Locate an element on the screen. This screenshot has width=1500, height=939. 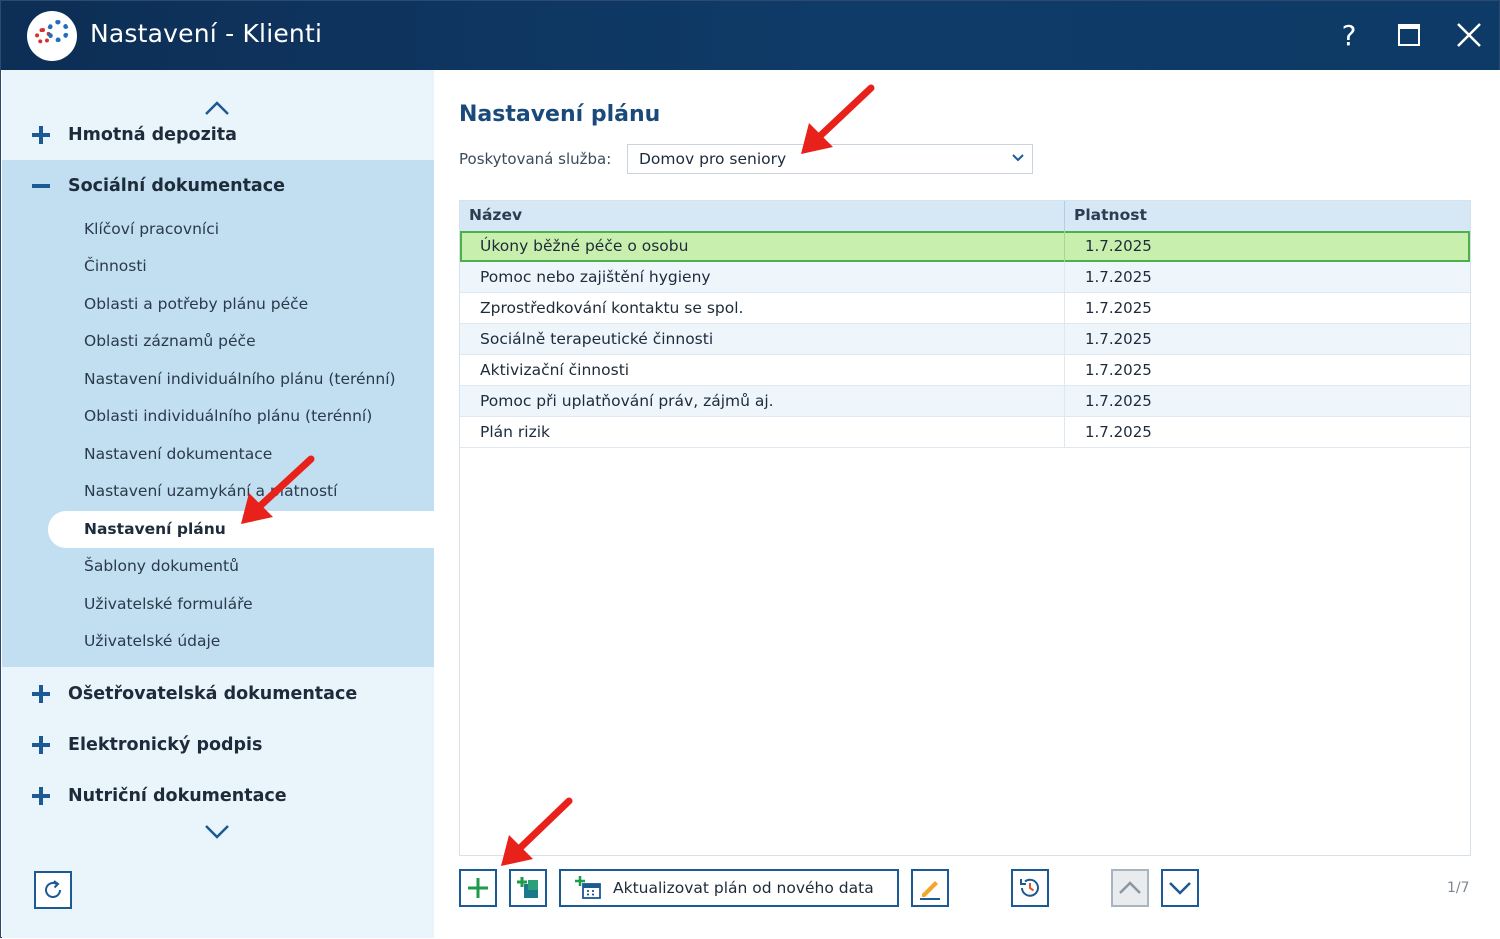
row-name: Zprostředkování kontaktu se spol. is located at coordinates (612, 308).